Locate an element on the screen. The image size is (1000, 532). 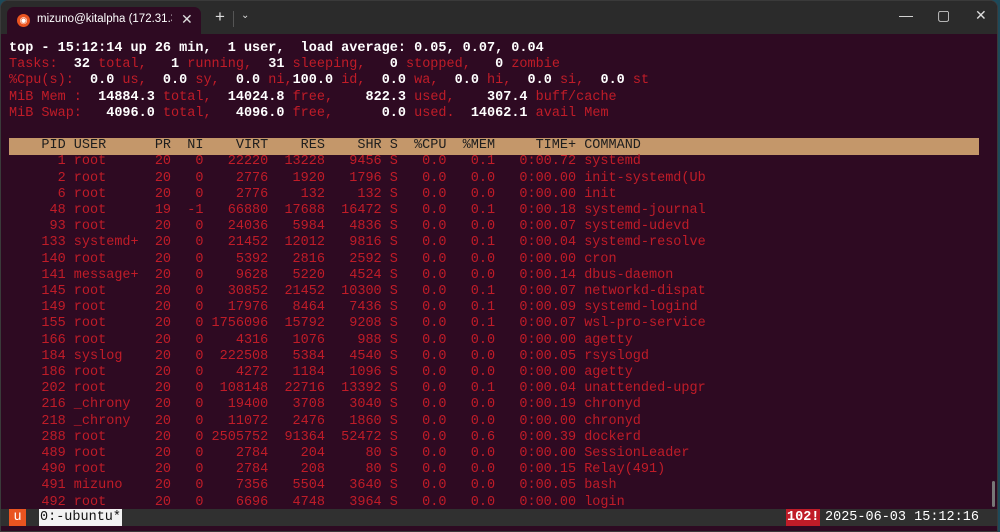
summary-segment: 307.4 is located at coordinates (491, 97).